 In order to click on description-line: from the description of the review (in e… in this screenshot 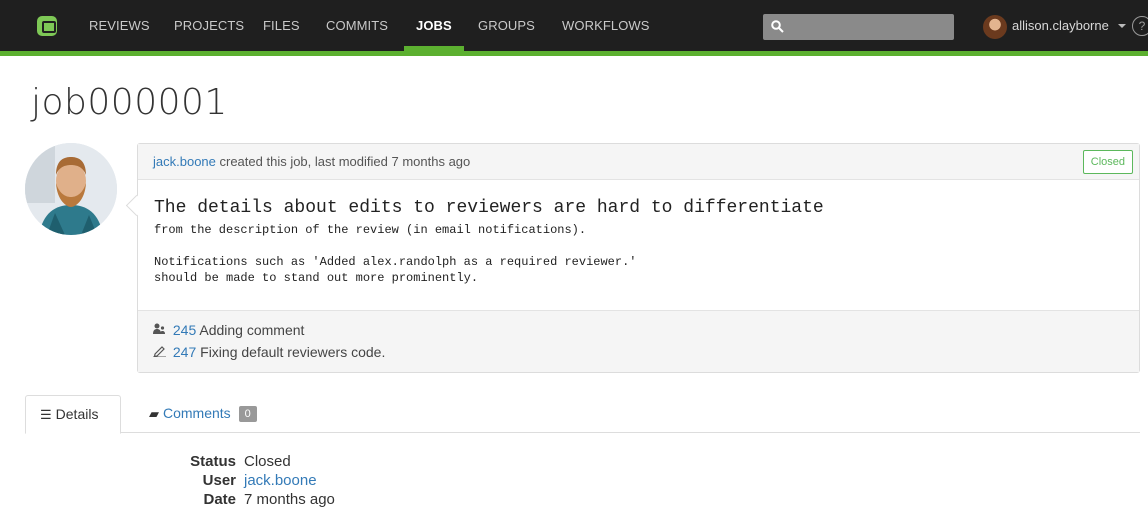, I will do `click(370, 230)`.